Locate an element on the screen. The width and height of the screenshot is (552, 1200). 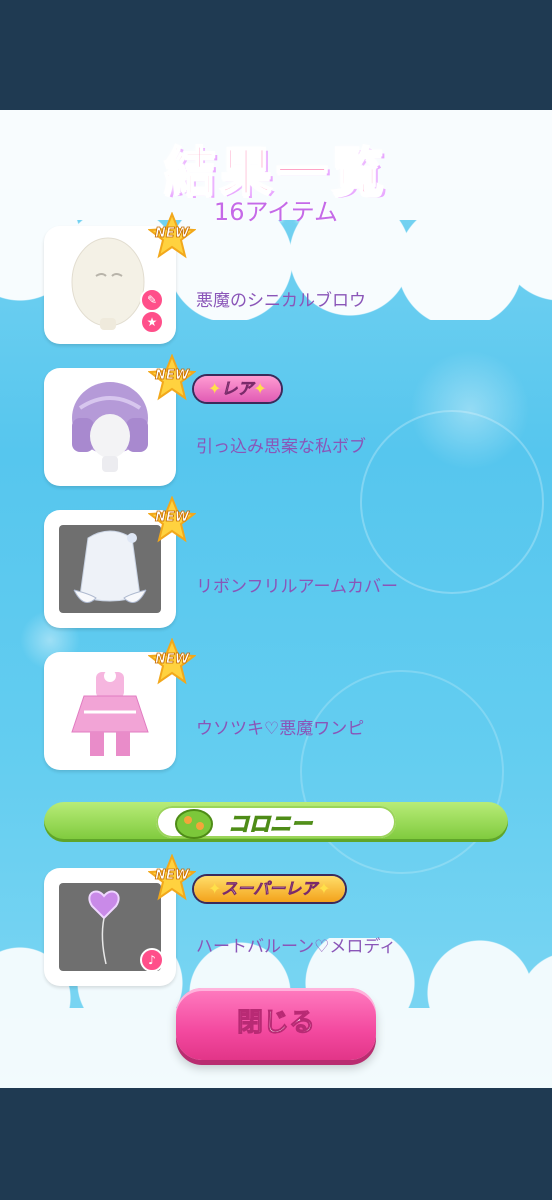
item-count: 16アイテム is located at coordinates (276, 212).